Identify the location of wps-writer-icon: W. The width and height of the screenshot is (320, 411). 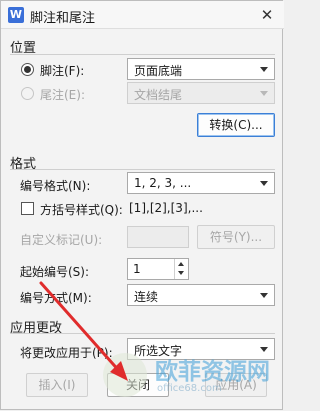
(16, 15).